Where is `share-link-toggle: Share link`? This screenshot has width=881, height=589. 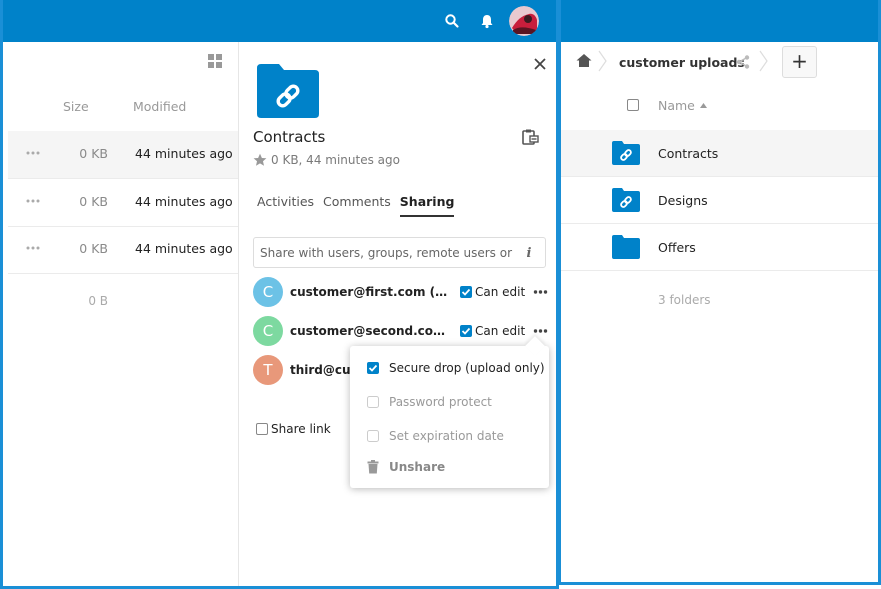 share-link-toggle: Share link is located at coordinates (293, 429).